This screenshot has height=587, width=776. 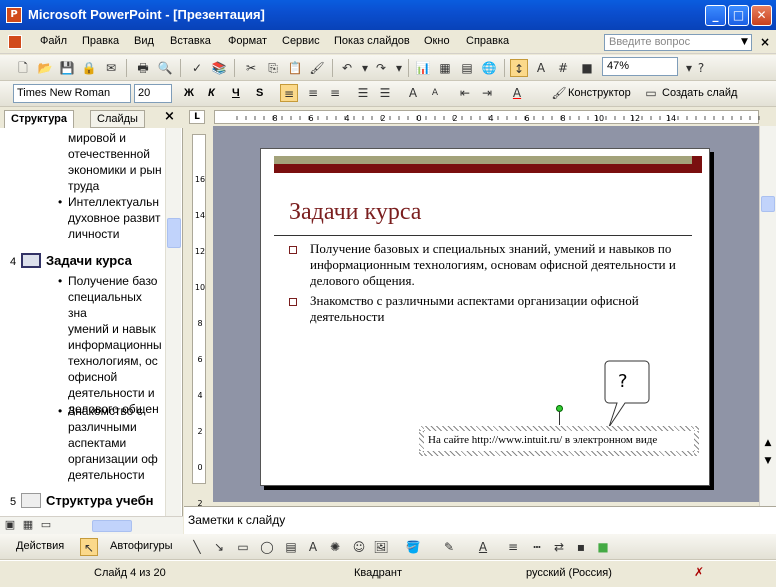 I want to click on normal-view-icon: ▣, so click(x=10, y=525).